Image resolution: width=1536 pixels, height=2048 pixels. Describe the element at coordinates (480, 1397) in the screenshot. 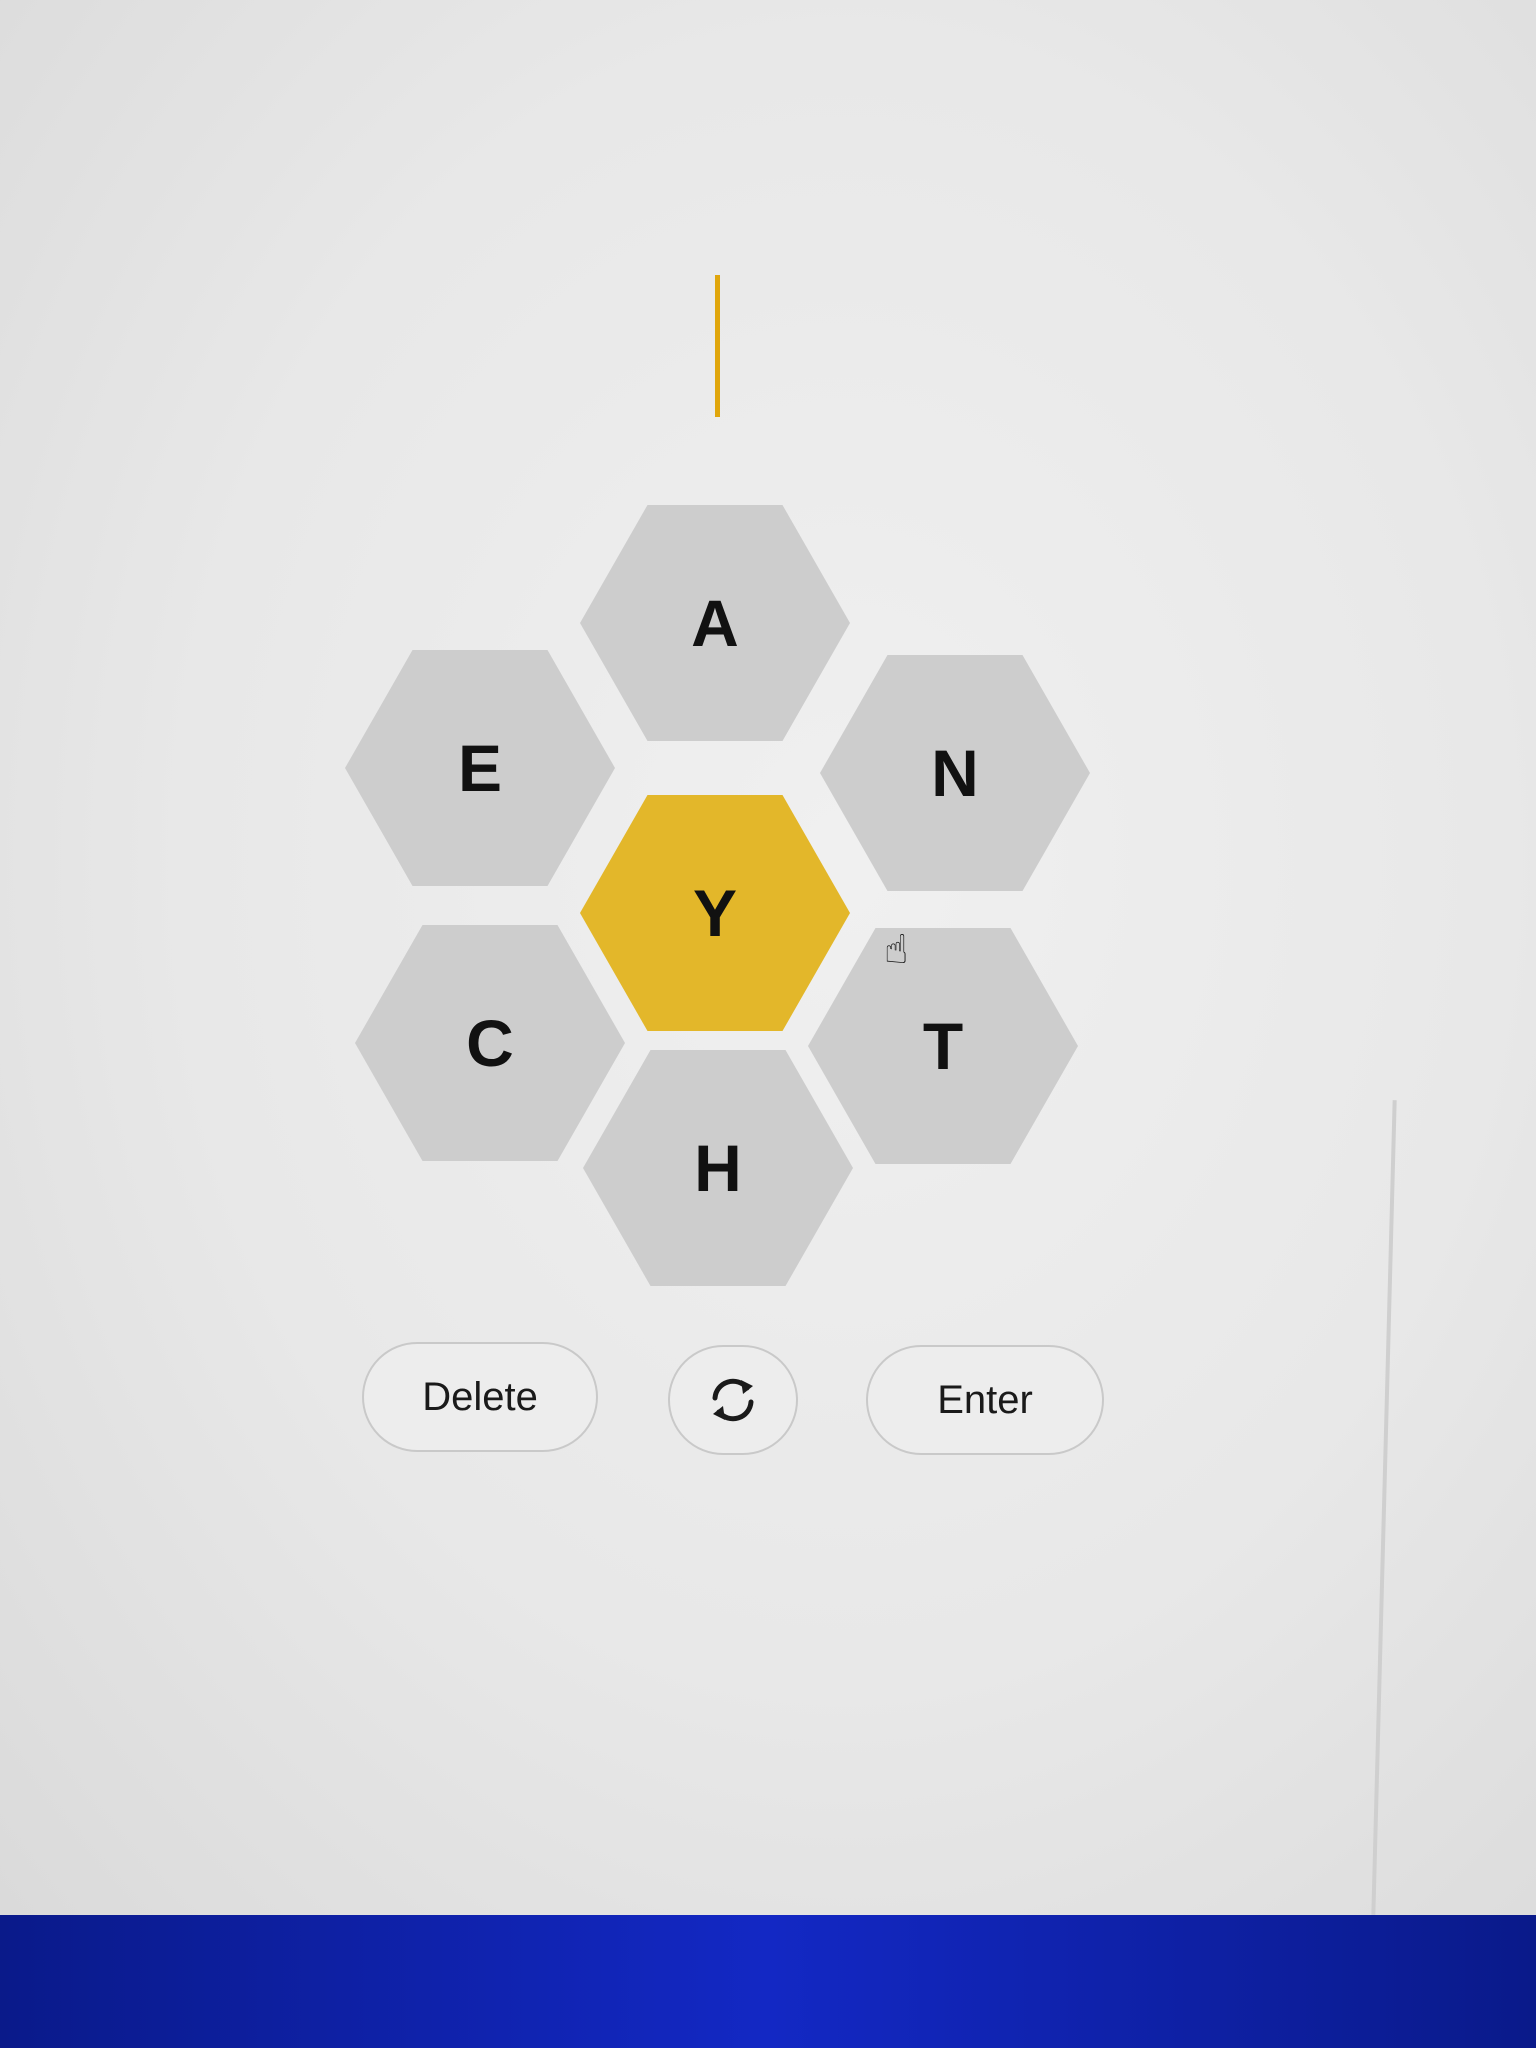

I see `delete-button: Delete` at that location.